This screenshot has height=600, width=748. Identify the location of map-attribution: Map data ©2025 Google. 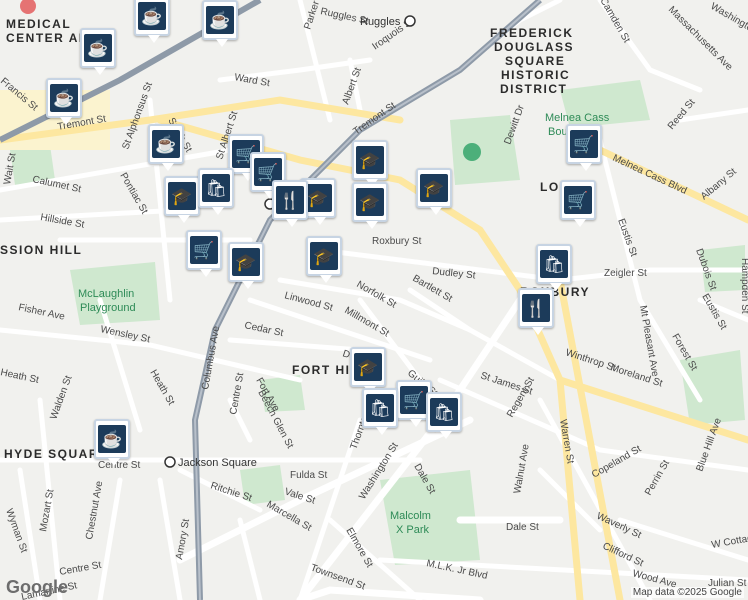
(687, 592).